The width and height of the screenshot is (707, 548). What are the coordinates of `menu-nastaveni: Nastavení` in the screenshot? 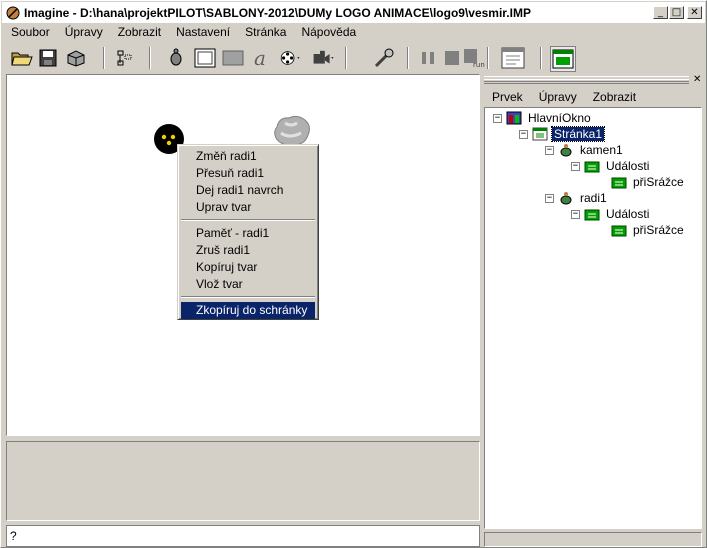 It's located at (201, 32).